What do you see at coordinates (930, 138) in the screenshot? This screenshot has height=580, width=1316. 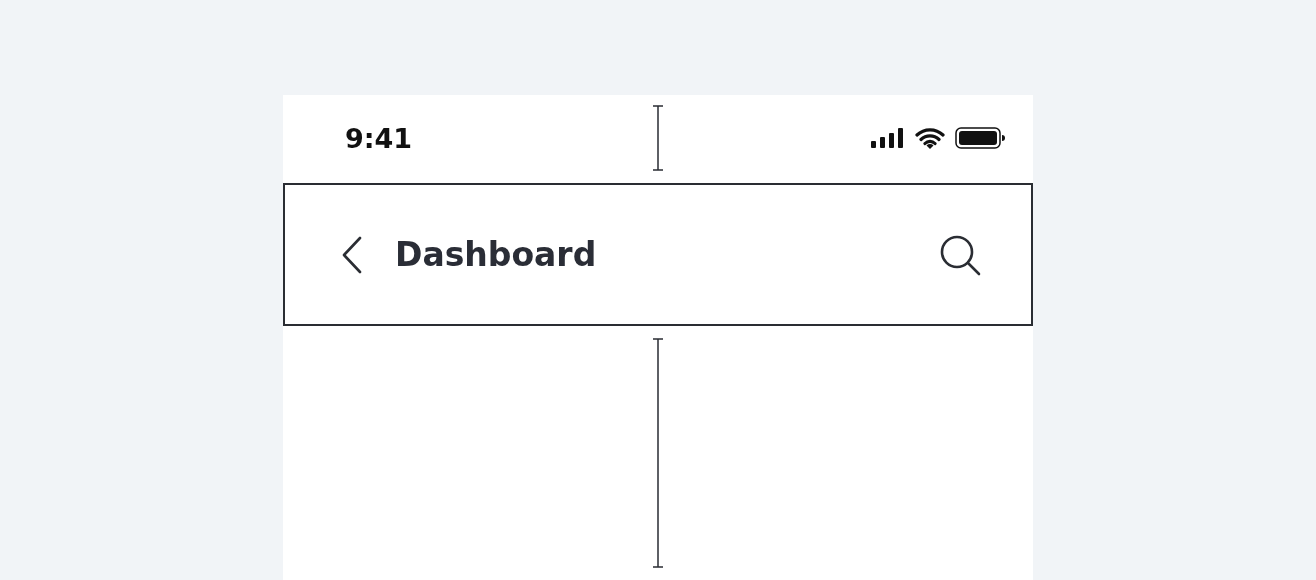 I see `wifi-icon` at bounding box center [930, 138].